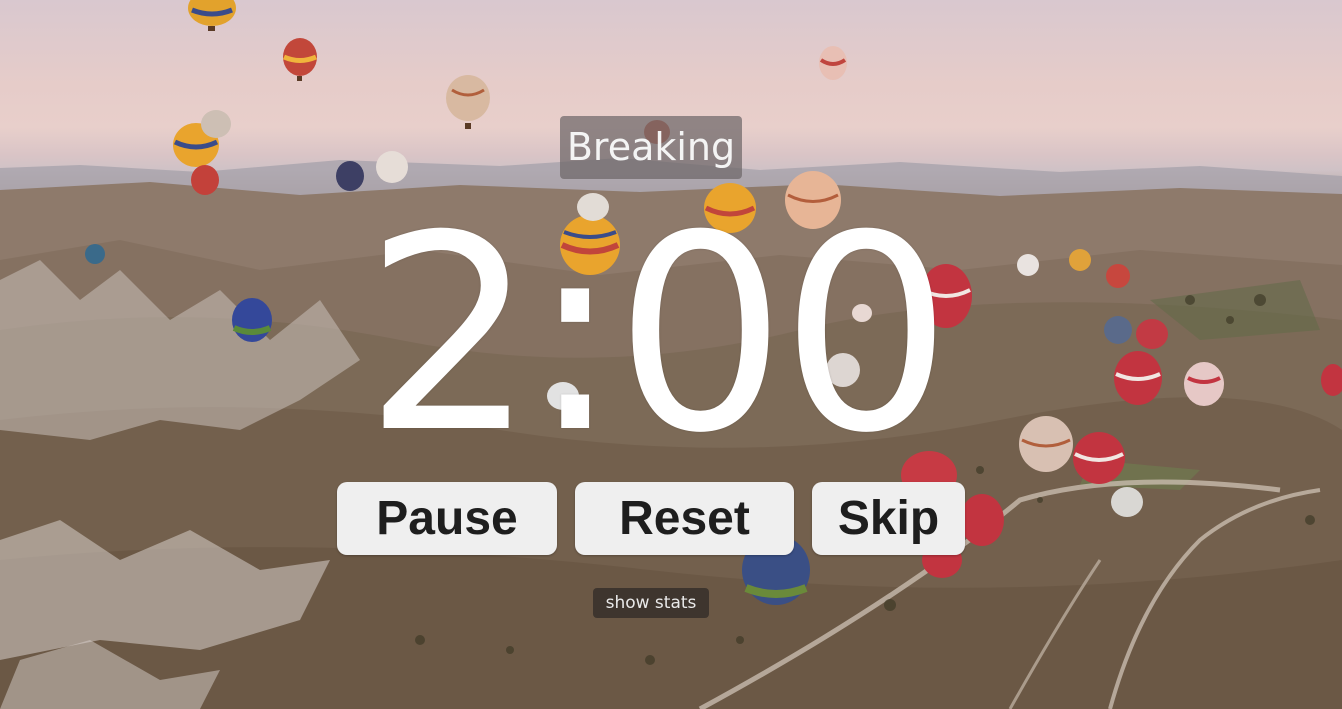 The height and width of the screenshot is (709, 1342). I want to click on session-status-label: Breaking, so click(651, 147).